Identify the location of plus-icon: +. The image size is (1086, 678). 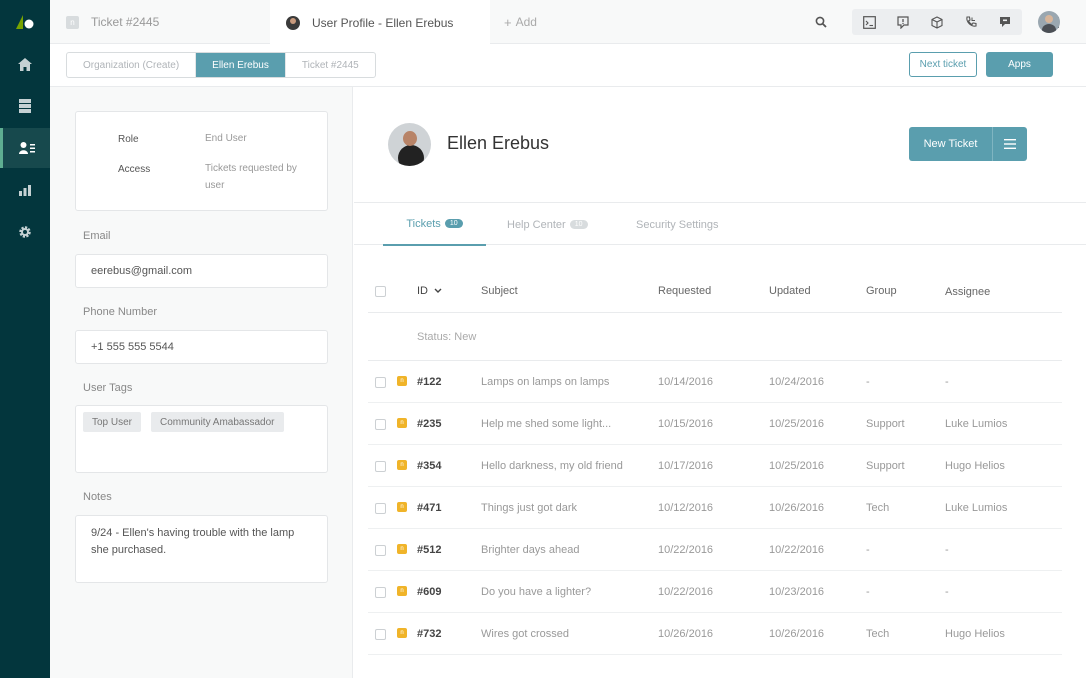
(508, 22).